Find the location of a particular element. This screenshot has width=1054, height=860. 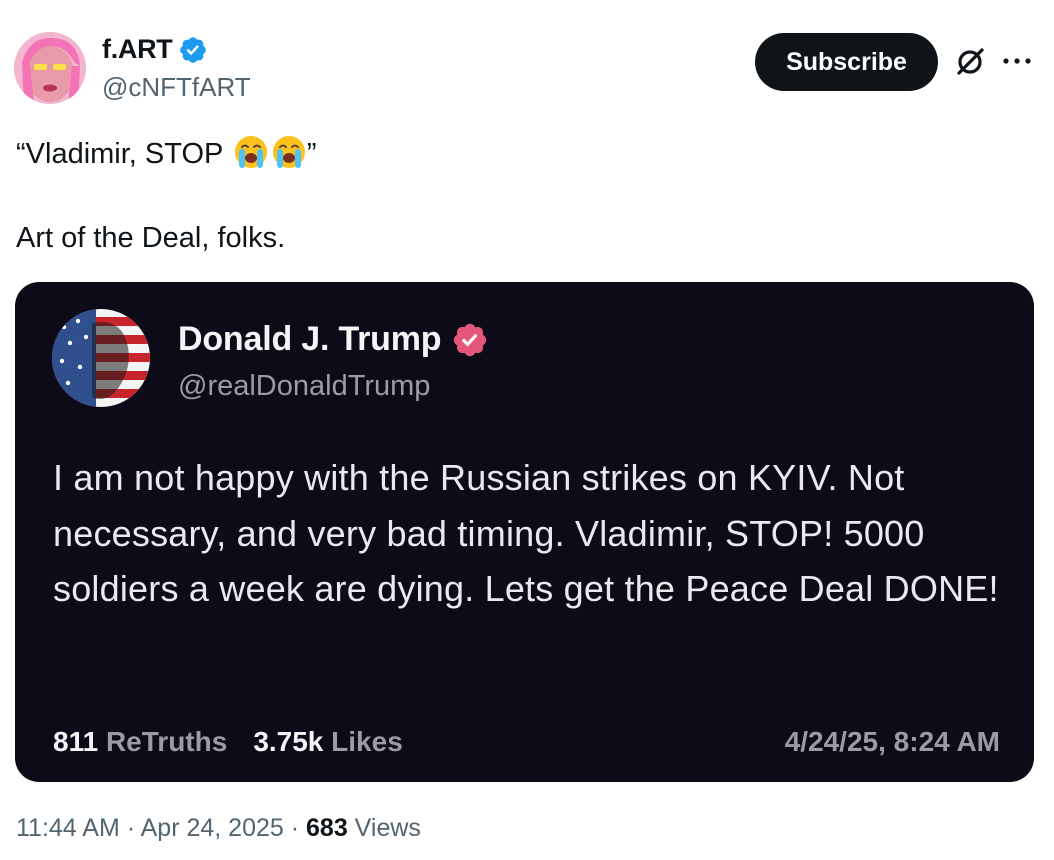

tweet-quote-close: ” is located at coordinates (311, 154).